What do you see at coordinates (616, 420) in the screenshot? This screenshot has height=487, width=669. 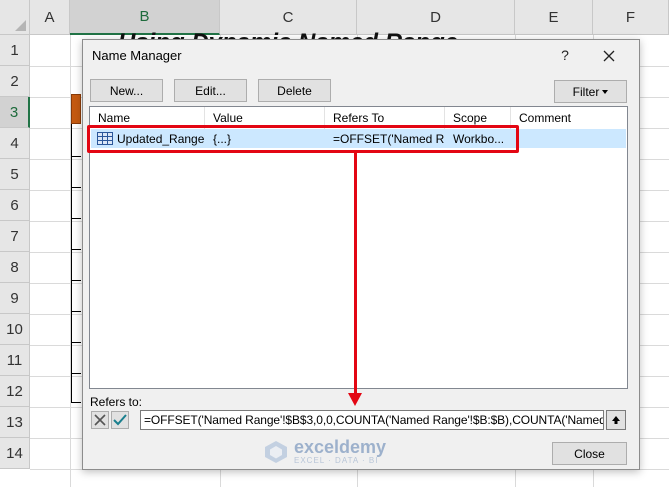 I see `collapse-dialog-icon` at bounding box center [616, 420].